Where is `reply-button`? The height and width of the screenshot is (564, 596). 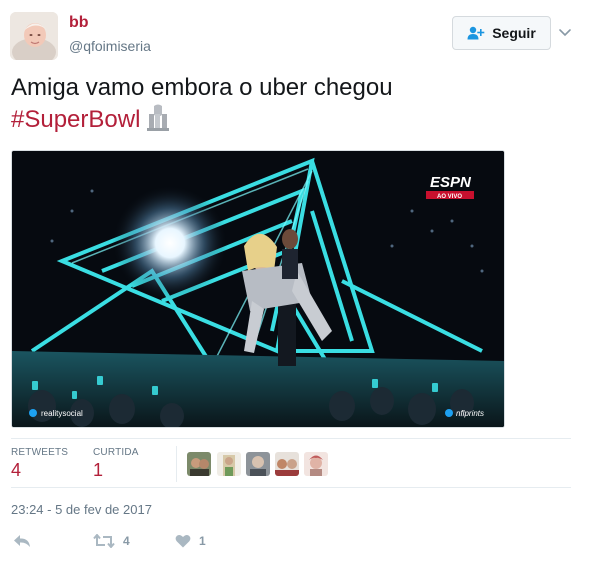 reply-button is located at coordinates (22, 541).